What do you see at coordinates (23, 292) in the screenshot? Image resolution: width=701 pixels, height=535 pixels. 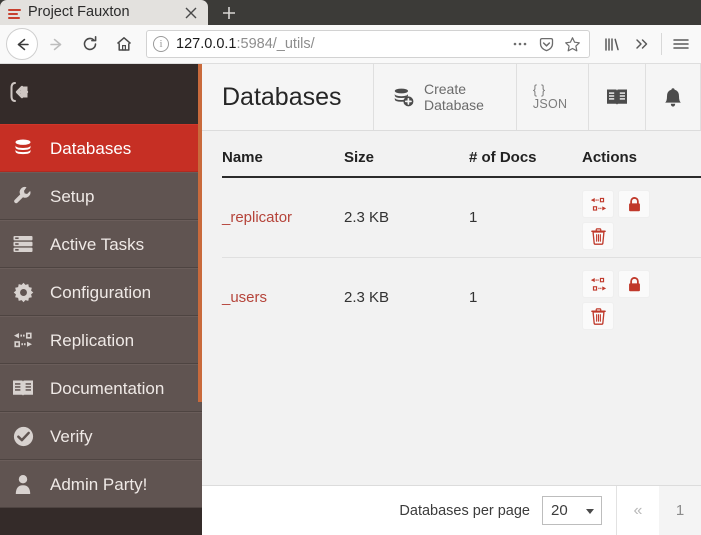 I see `gear-icon` at bounding box center [23, 292].